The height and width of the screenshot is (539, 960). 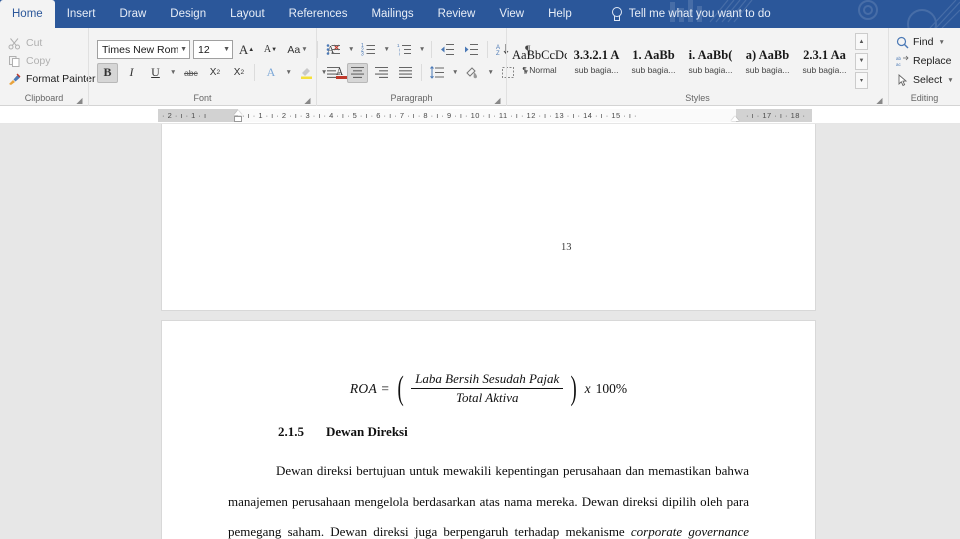 What do you see at coordinates (404, 50) in the screenshot?
I see `multilevel-list-button: 1ii` at bounding box center [404, 50].